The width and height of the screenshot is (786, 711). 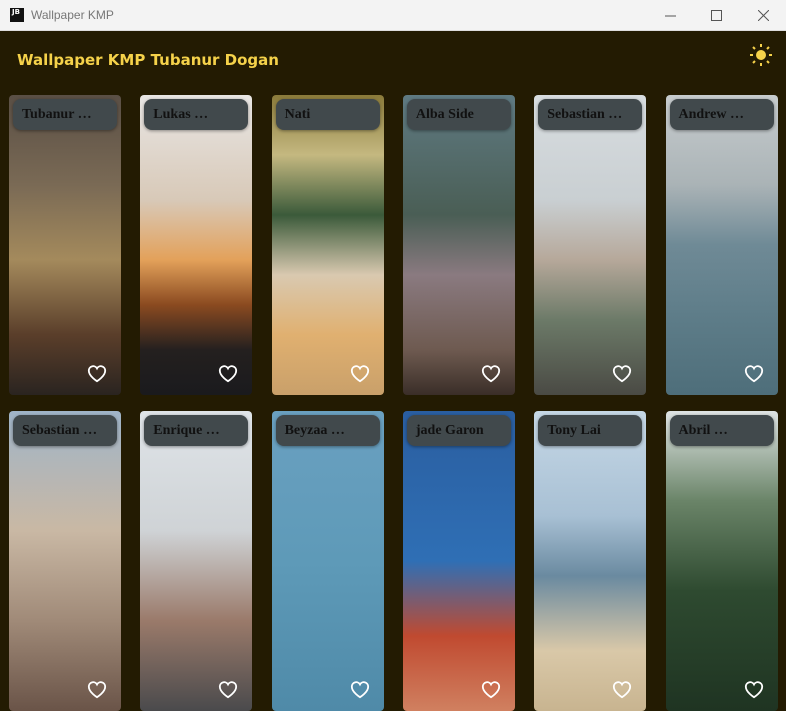 I want to click on maximize-button, so click(x=716, y=15).